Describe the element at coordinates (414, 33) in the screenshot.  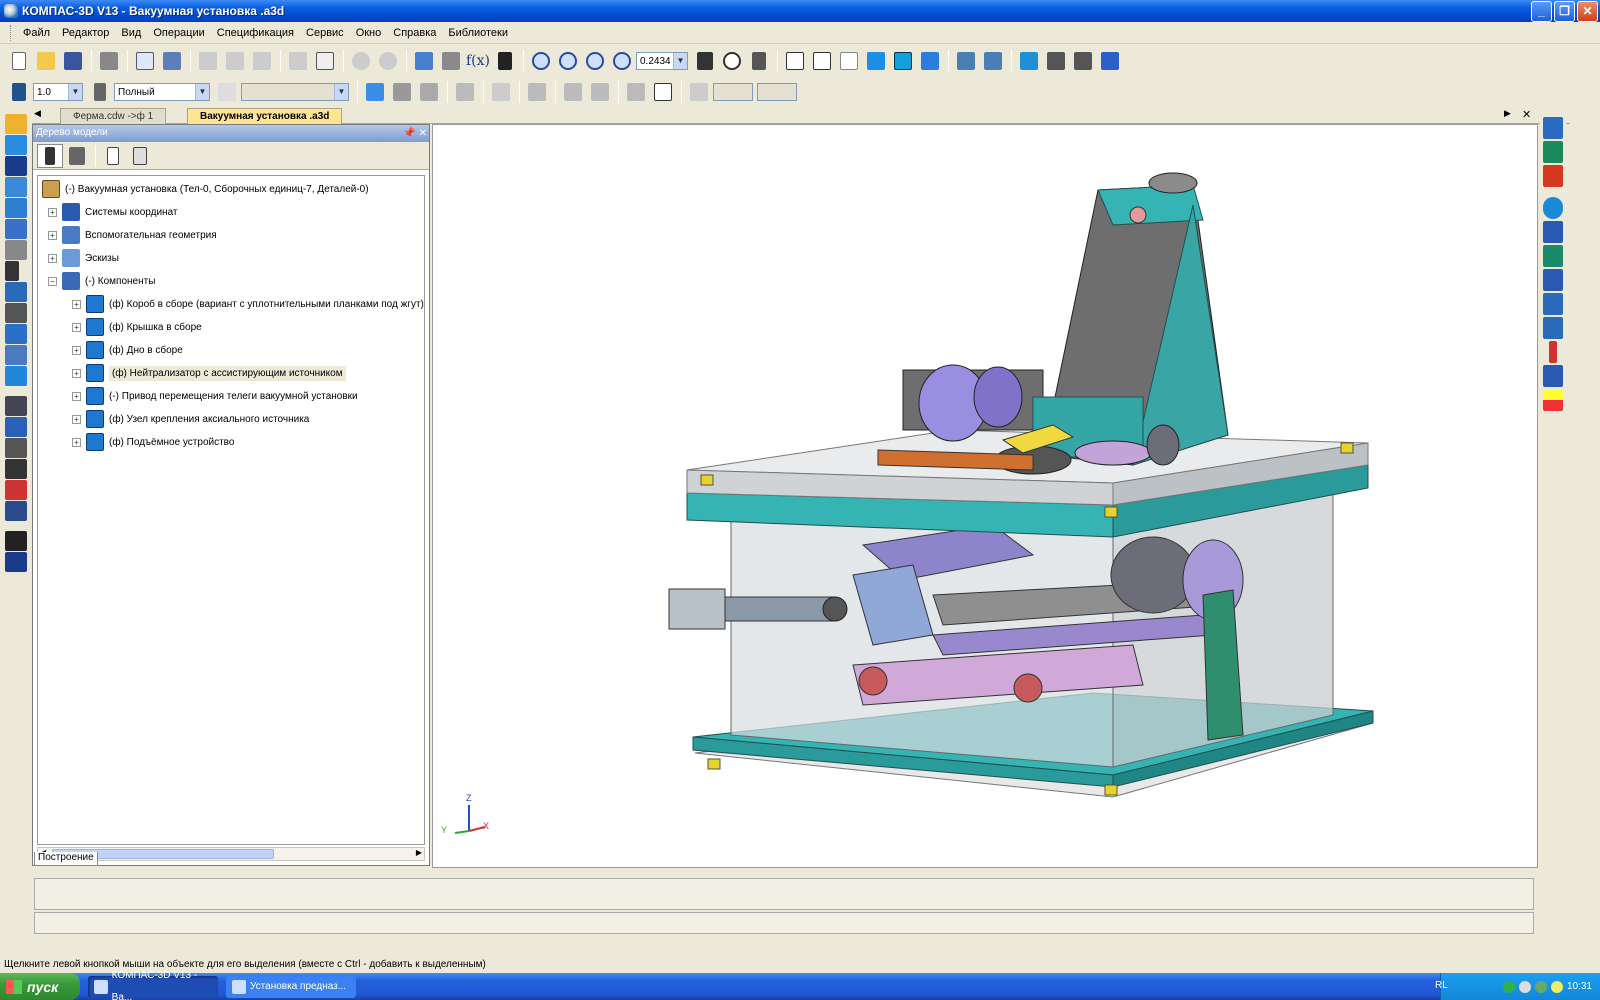
I see `menu-help: Справка` at that location.